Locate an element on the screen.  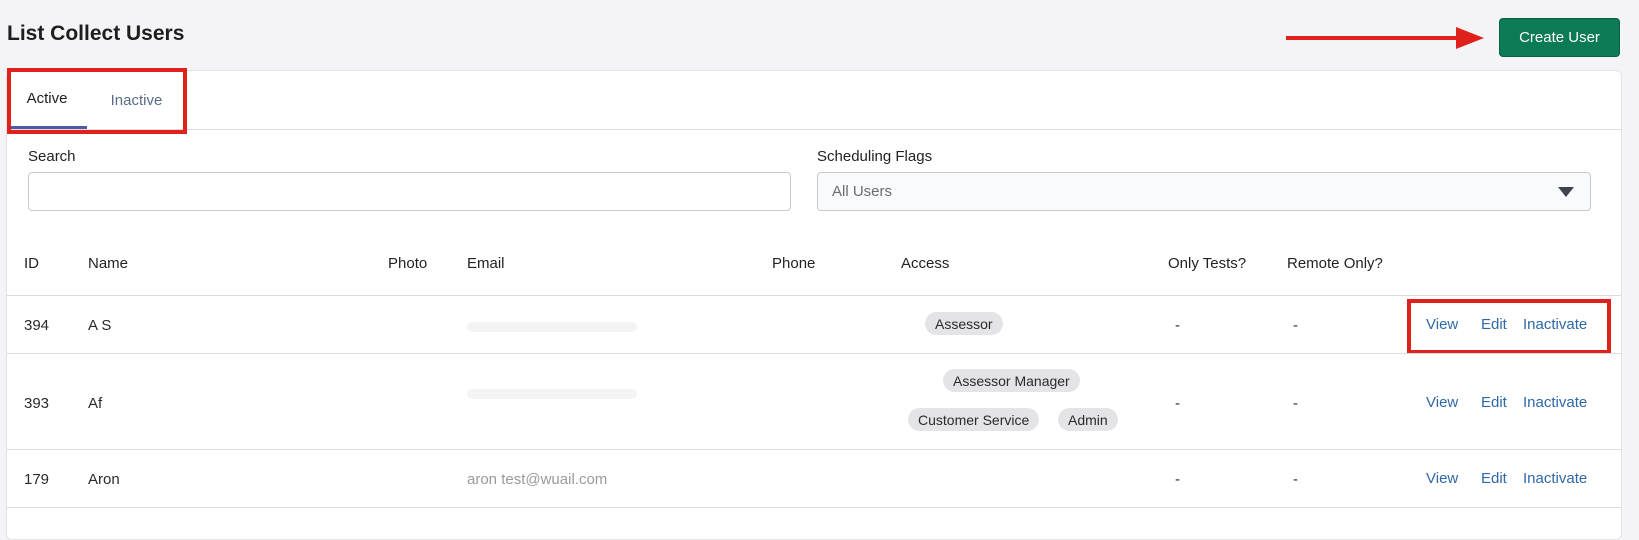
column-header-photo: Photo is located at coordinates (408, 263).